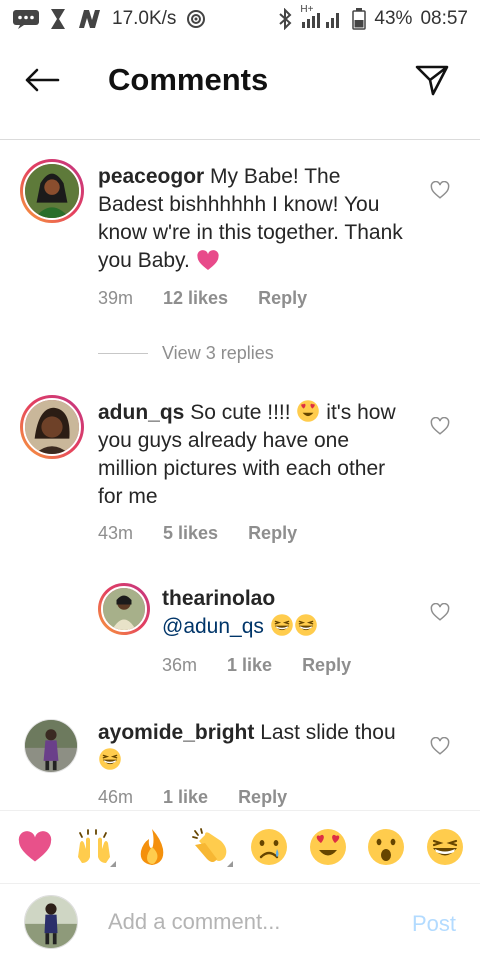 This screenshot has width=480, height=960. What do you see at coordinates (253, 747) in the screenshot?
I see `comment-body: ayomide_bright Last slide thou` at bounding box center [253, 747].